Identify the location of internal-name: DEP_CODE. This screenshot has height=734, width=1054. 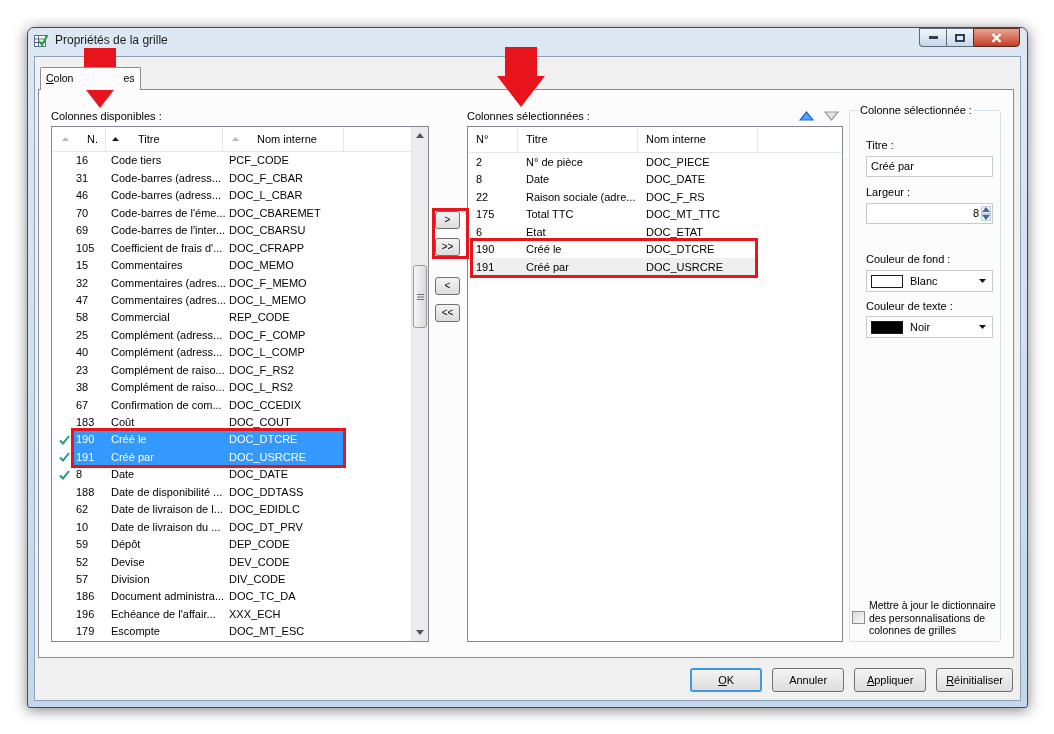
(259, 545).